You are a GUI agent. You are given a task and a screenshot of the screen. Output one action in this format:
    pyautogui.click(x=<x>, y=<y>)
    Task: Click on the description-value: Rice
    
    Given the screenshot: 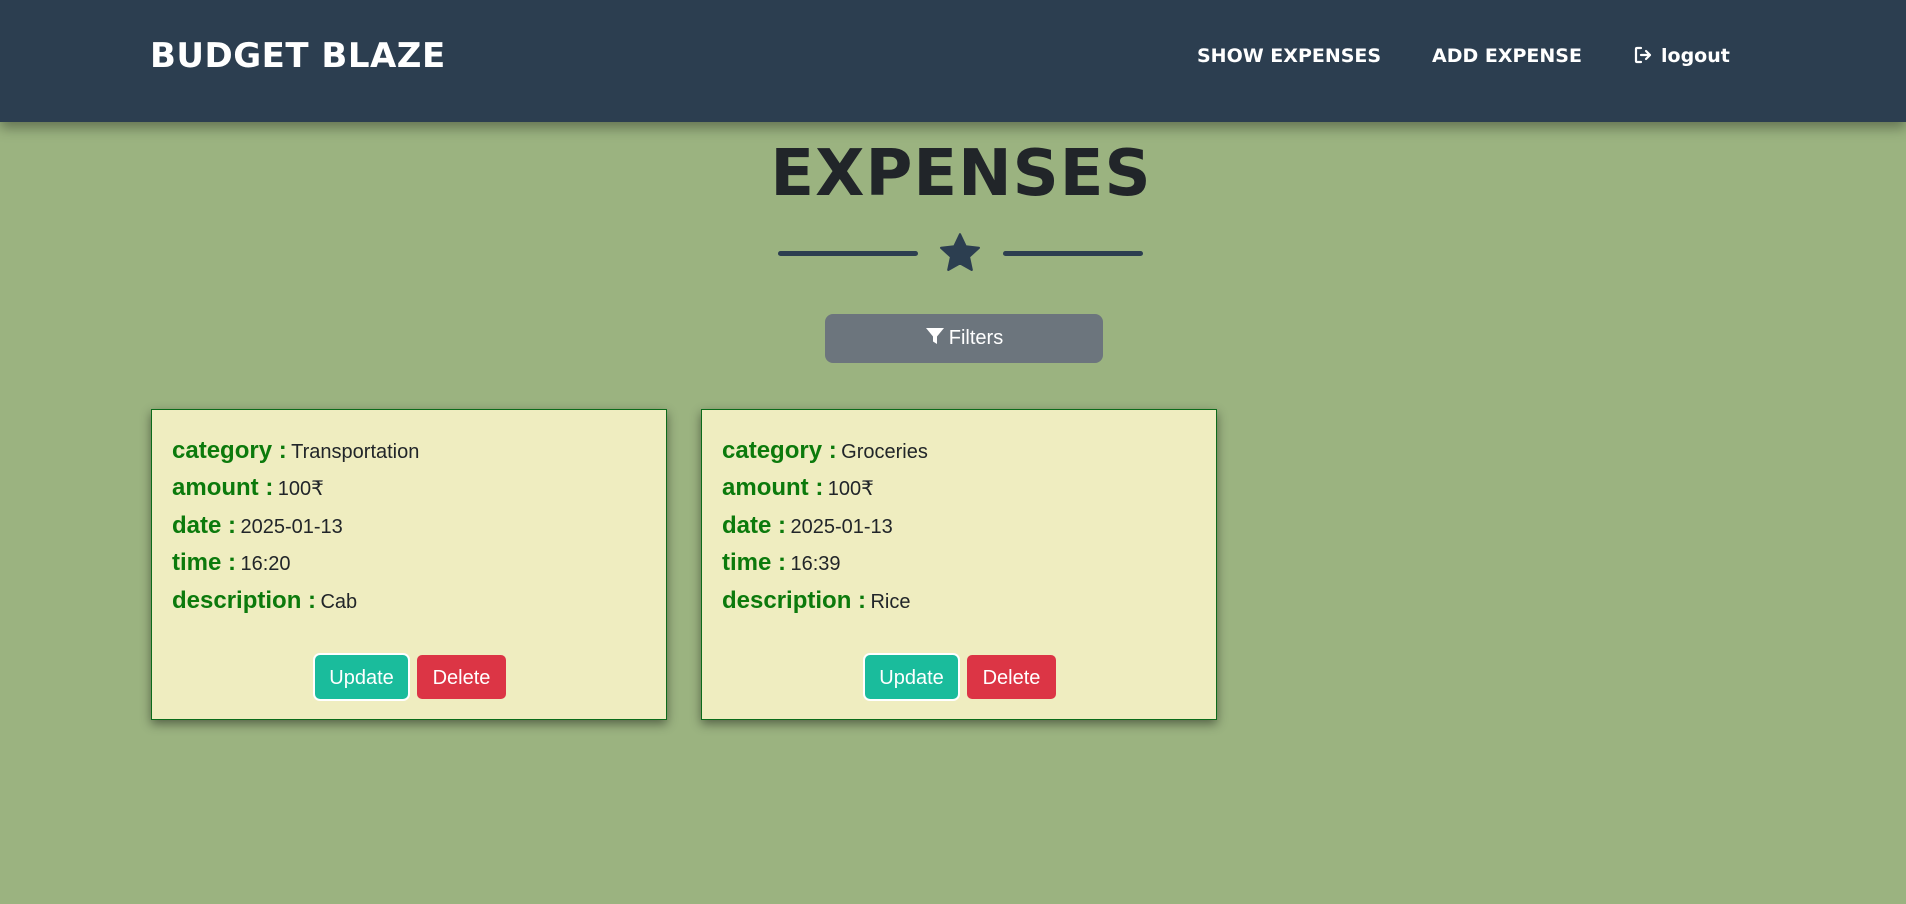 What is the action you would take?
    pyautogui.click(x=890, y=602)
    